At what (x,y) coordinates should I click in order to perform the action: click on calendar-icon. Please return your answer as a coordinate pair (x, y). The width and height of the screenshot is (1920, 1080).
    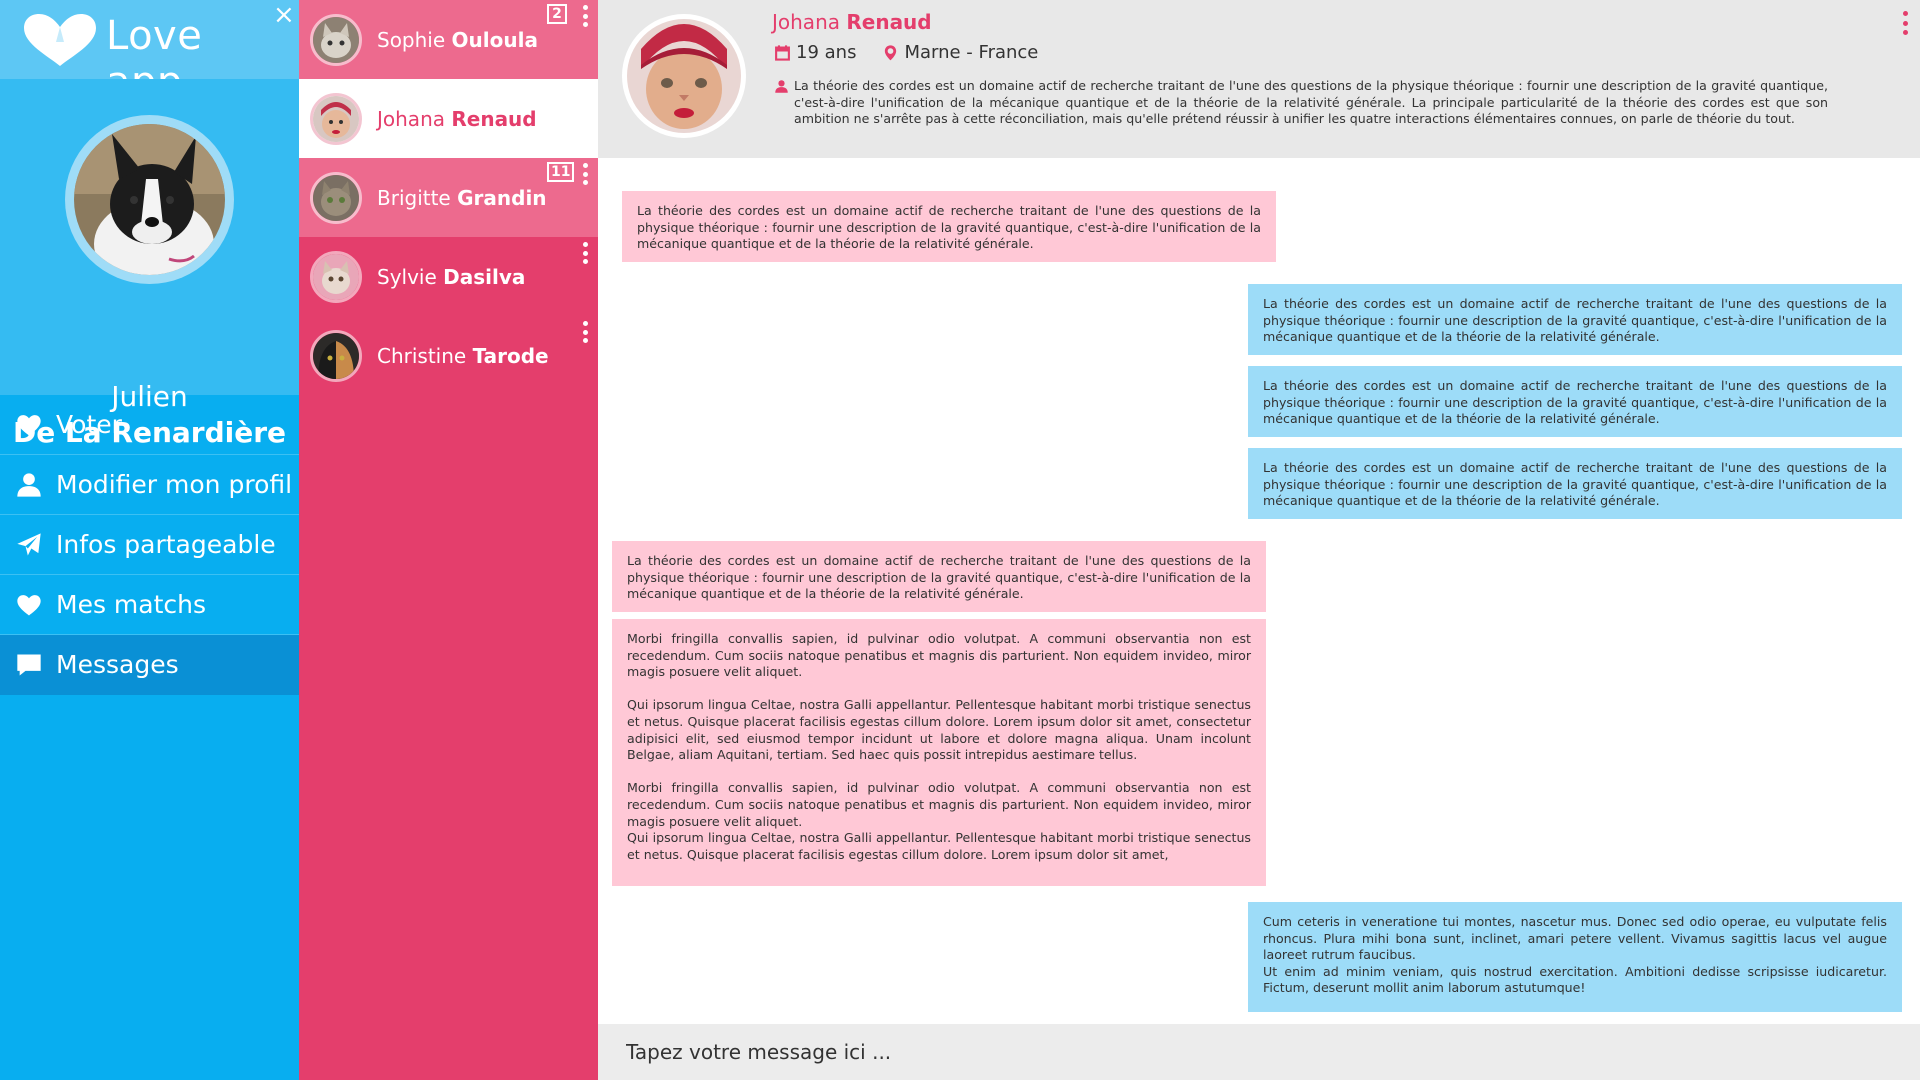
    Looking at the image, I should click on (782, 53).